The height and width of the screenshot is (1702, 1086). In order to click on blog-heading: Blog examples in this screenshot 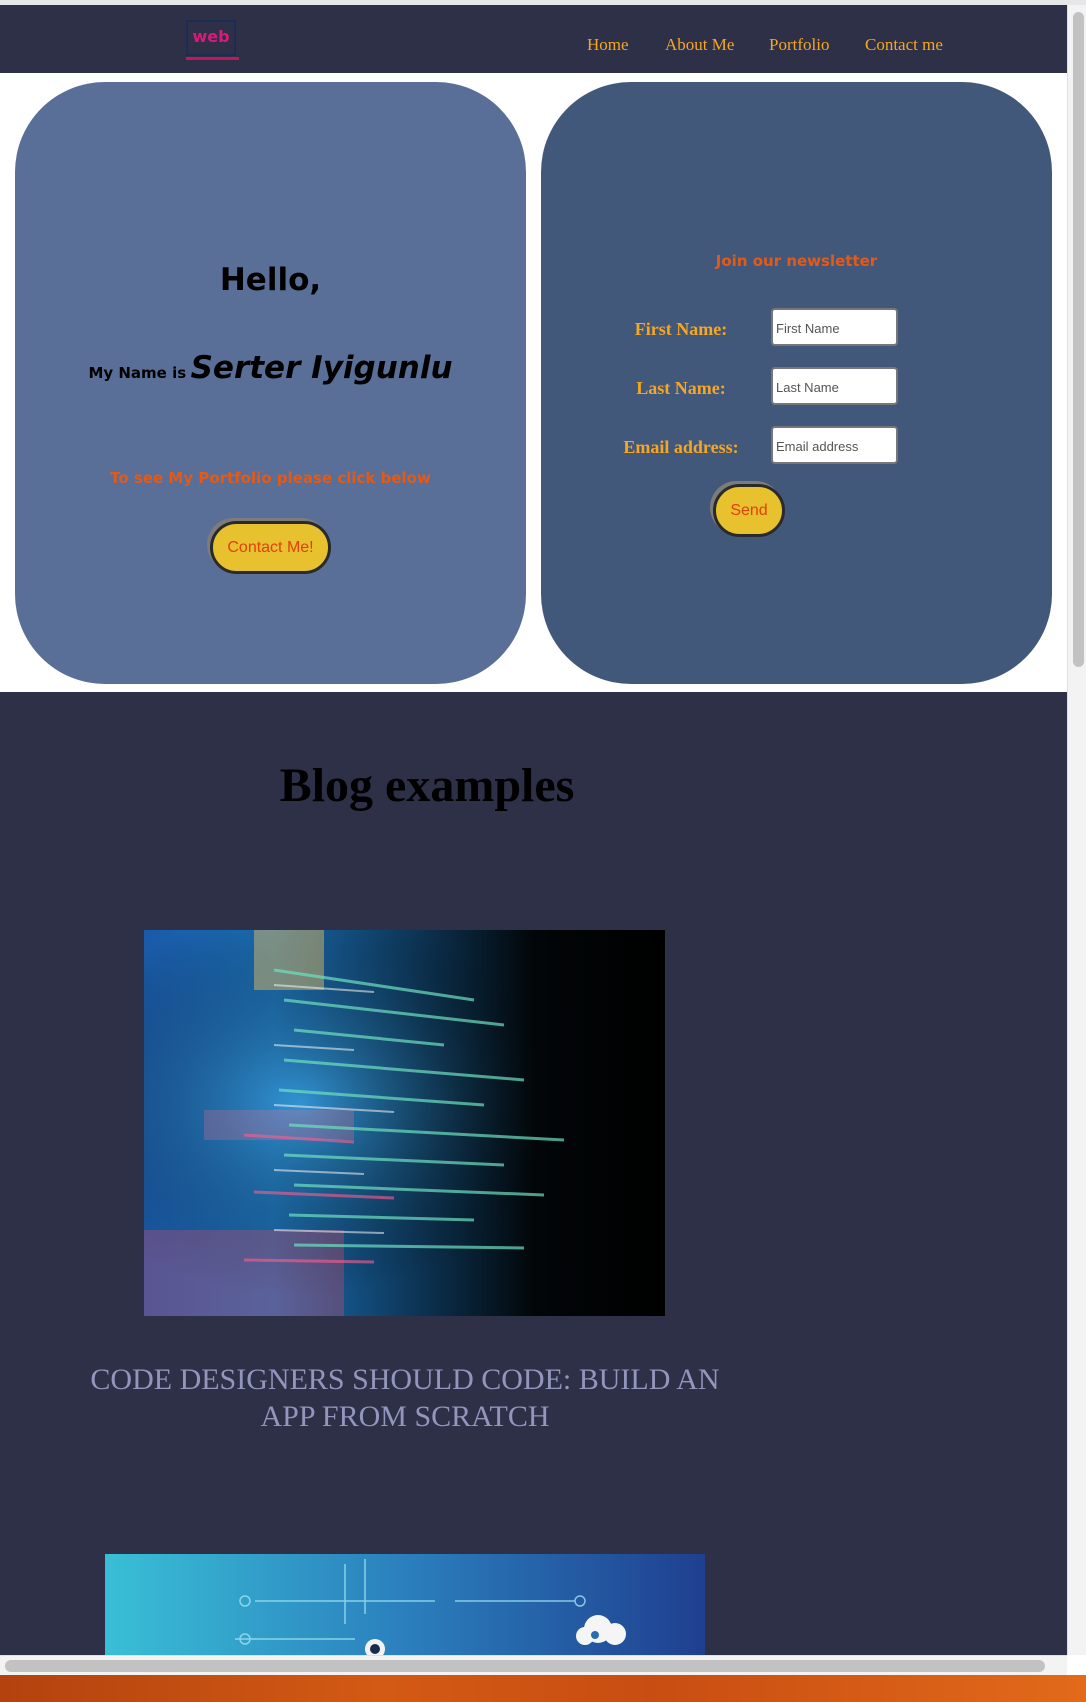, I will do `click(427, 785)`.